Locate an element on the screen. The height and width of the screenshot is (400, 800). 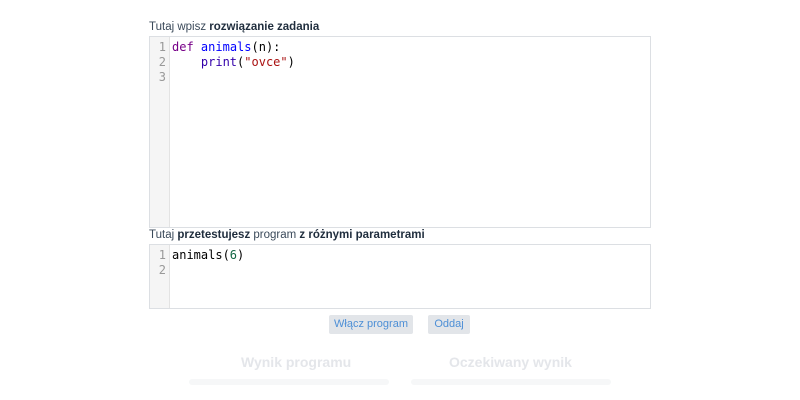
test-code-editor: 1 animals(6) 2 is located at coordinates (400, 276).